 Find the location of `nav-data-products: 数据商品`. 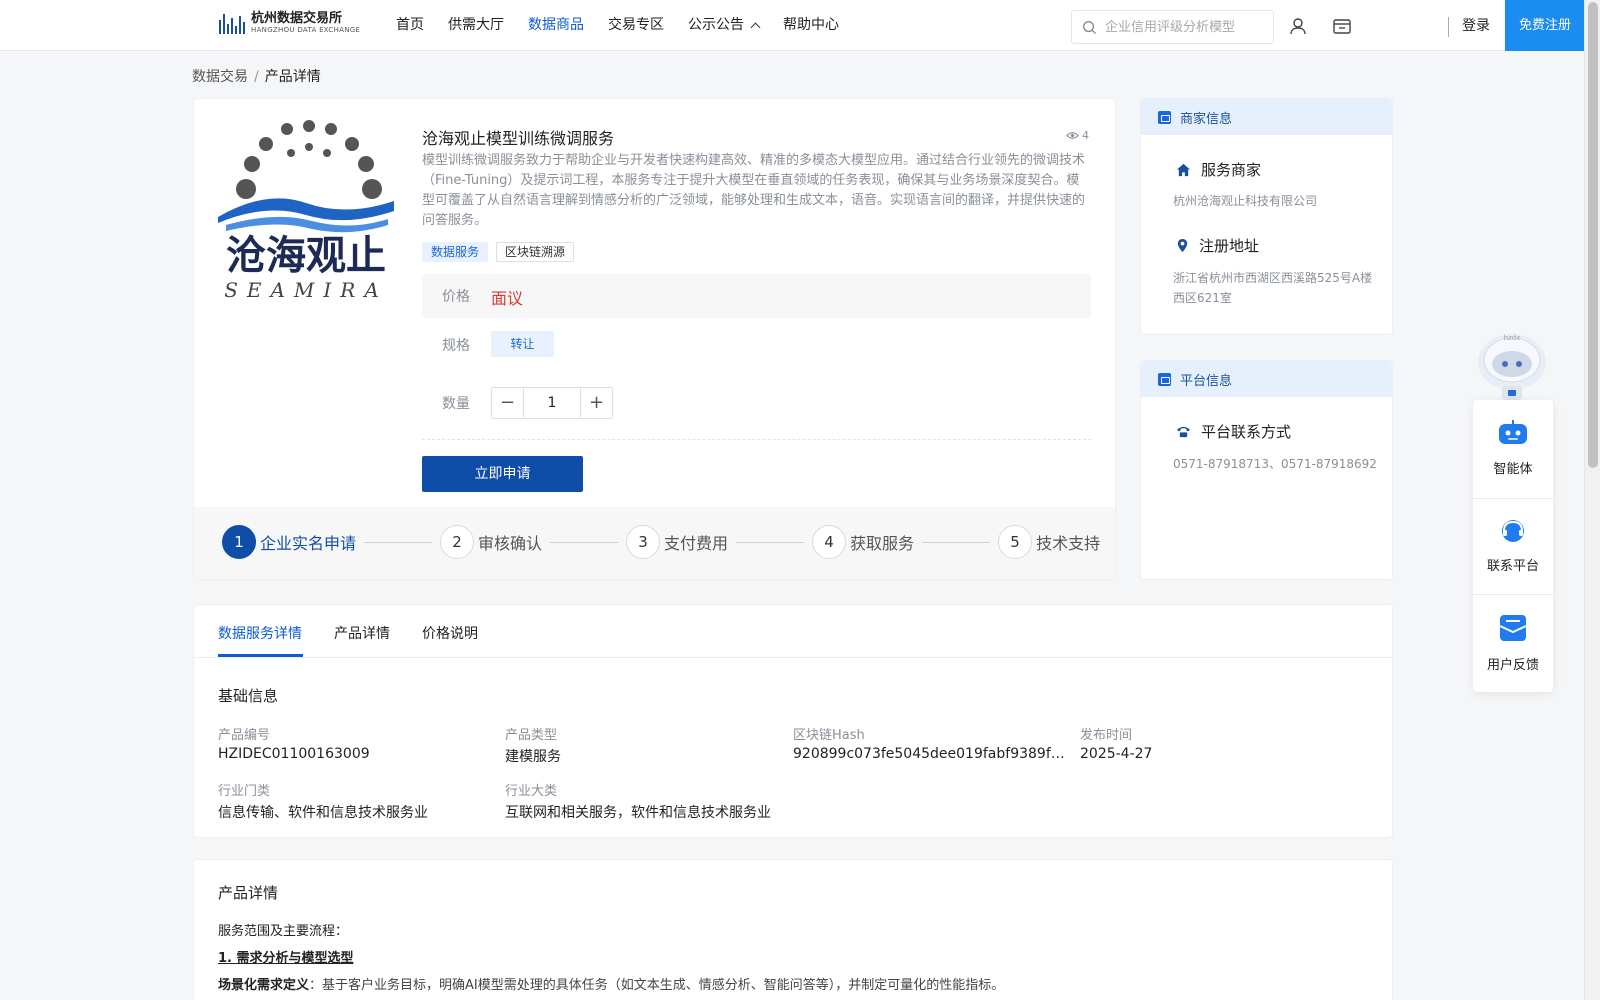

nav-data-products: 数据商品 is located at coordinates (556, 25).